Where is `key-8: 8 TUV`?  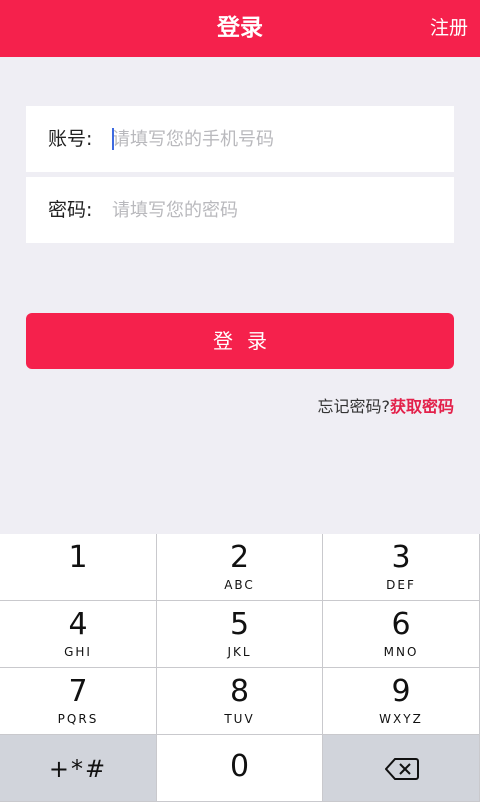
key-8: 8 TUV is located at coordinates (240, 701).